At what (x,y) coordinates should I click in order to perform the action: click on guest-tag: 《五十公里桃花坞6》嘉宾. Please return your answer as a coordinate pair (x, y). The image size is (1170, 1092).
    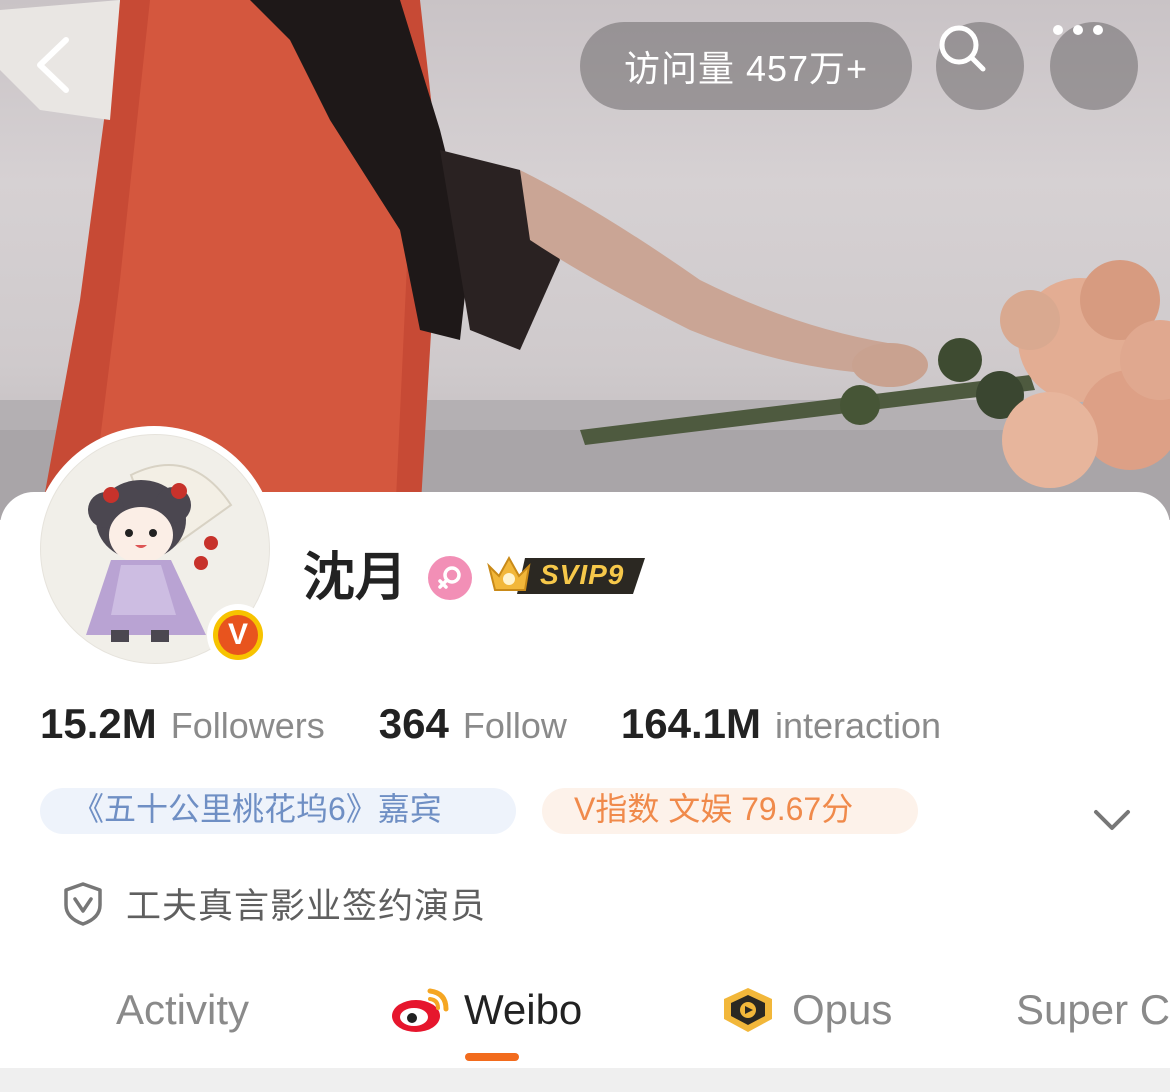
    Looking at the image, I should click on (278, 811).